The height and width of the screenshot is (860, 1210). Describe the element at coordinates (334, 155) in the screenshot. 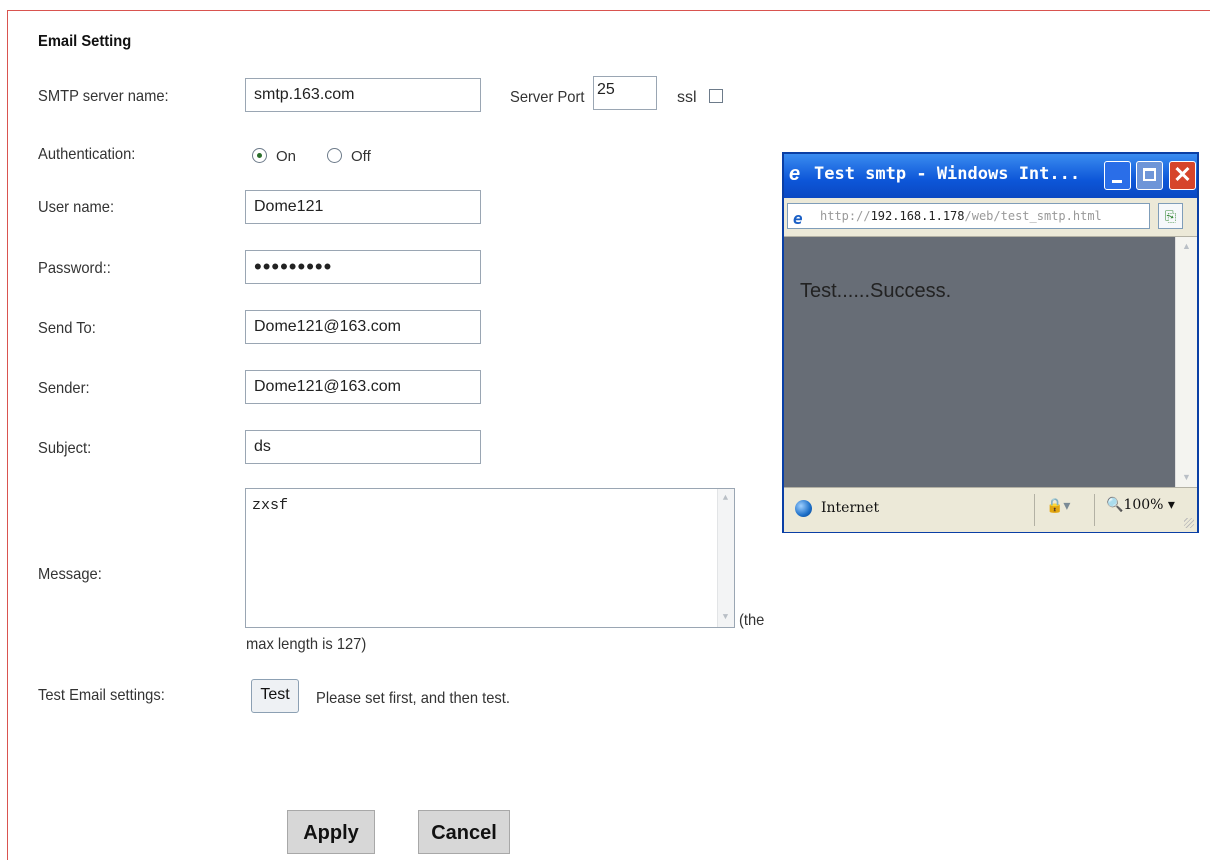

I see `auth-off-radio` at that location.